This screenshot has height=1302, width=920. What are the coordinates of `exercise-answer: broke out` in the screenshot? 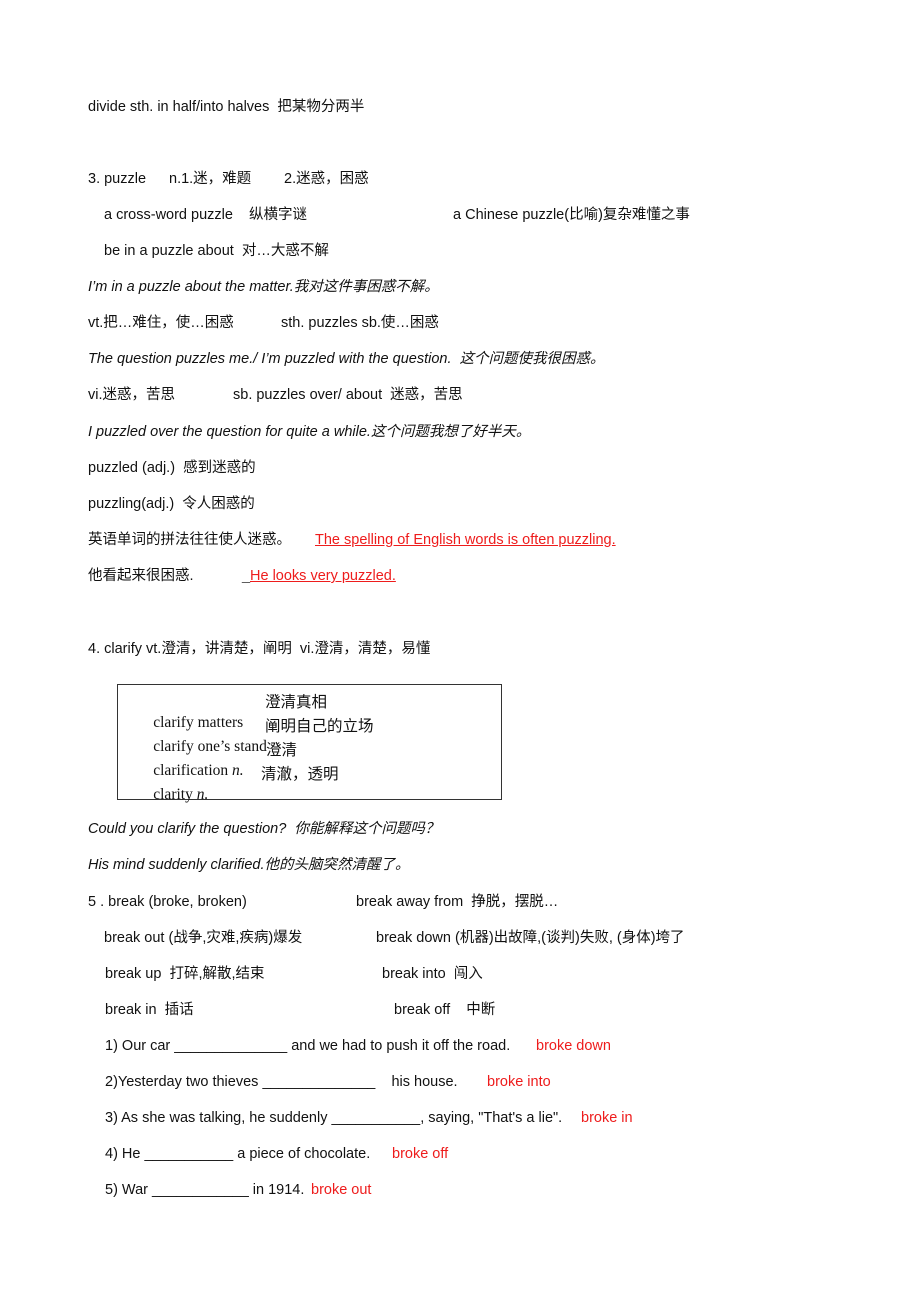 It's located at (341, 1190).